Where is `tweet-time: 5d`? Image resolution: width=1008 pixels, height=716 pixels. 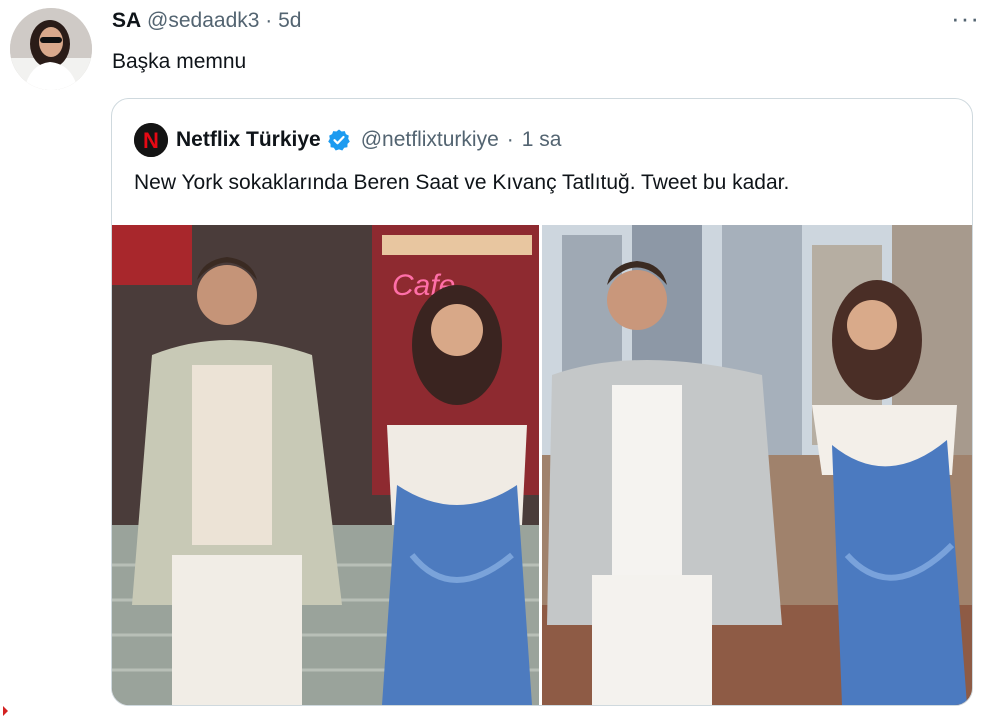
tweet-time: 5d is located at coordinates (289, 20).